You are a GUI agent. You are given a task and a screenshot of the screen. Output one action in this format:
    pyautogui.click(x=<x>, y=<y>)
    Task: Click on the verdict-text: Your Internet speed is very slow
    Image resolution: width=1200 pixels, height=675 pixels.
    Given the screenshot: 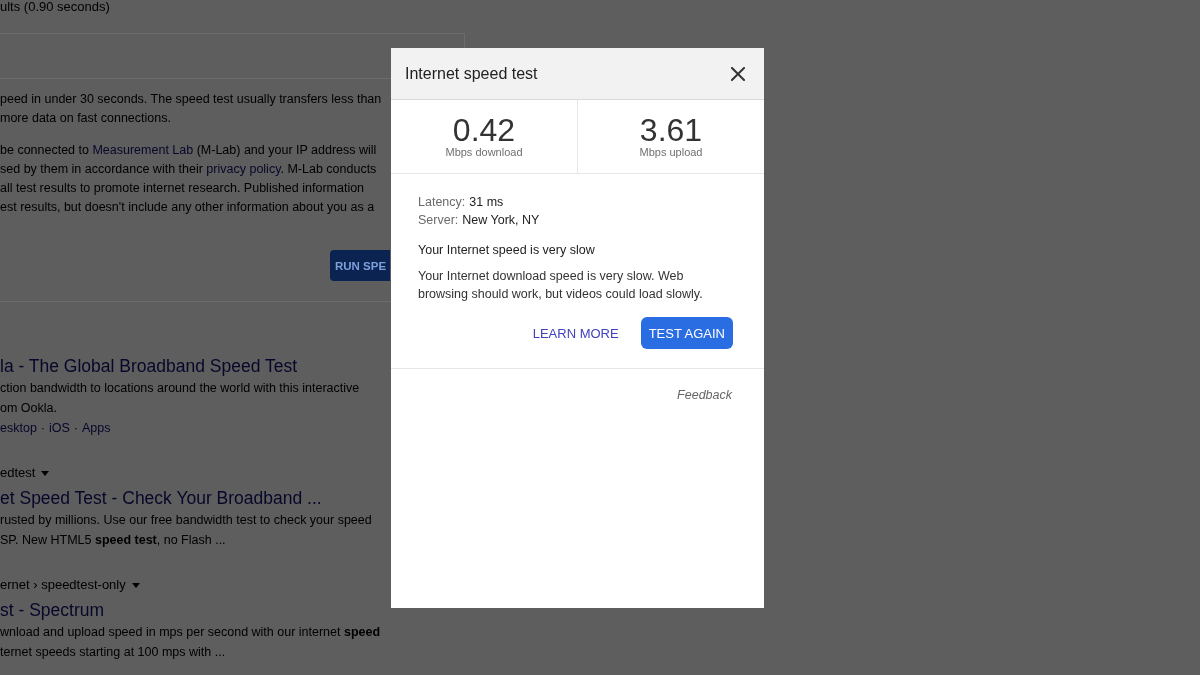 What is the action you would take?
    pyautogui.click(x=506, y=250)
    